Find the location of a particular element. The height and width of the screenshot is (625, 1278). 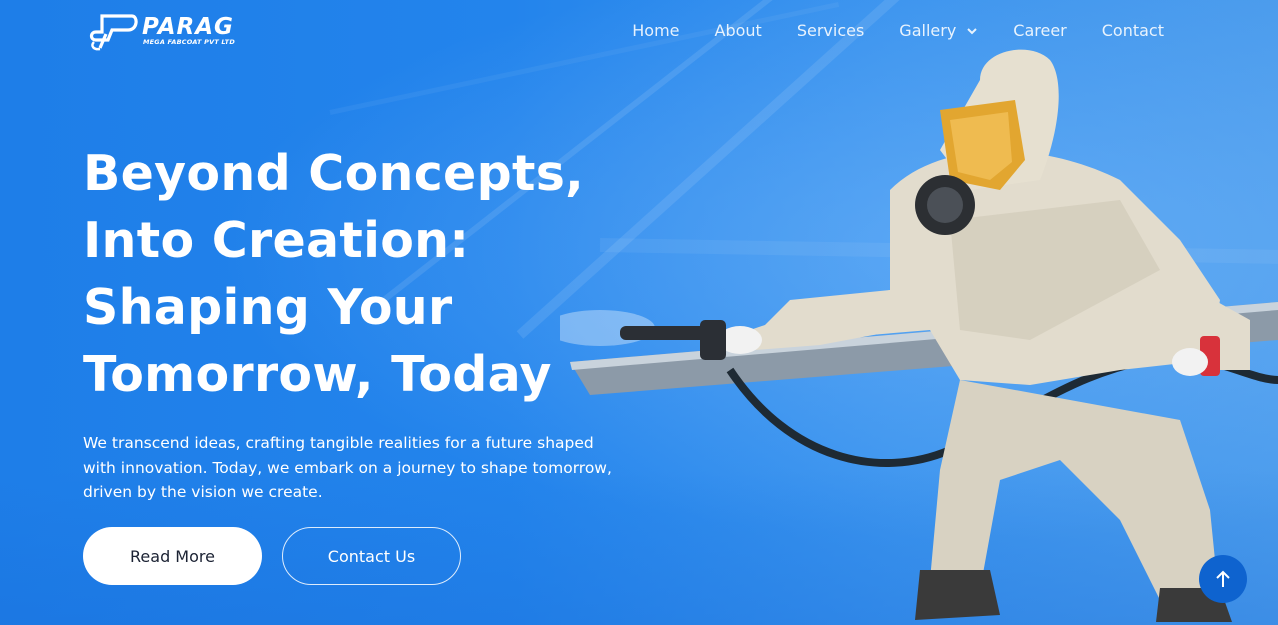

nav-home: Home is located at coordinates (655, 31).